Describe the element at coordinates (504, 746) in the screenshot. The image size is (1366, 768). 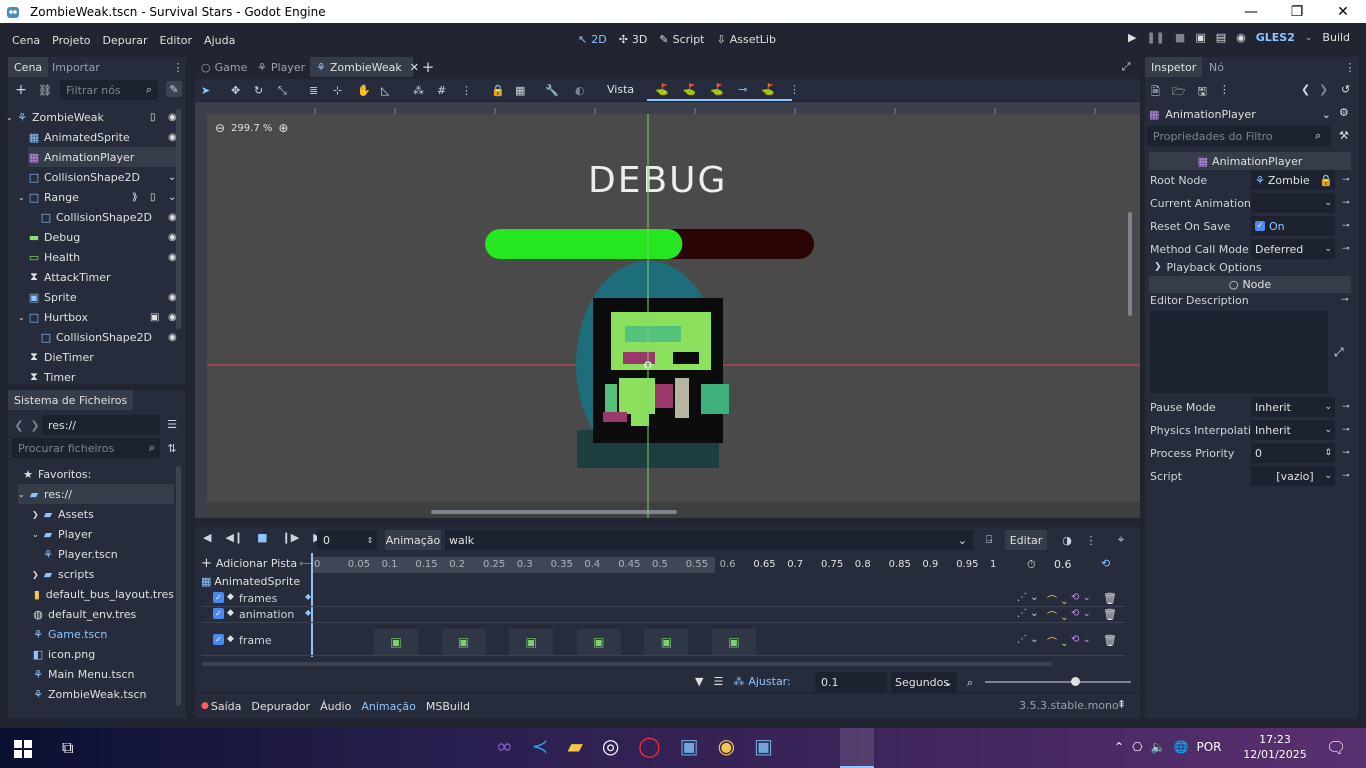
I see `visual-studio-icon: ∞` at that location.